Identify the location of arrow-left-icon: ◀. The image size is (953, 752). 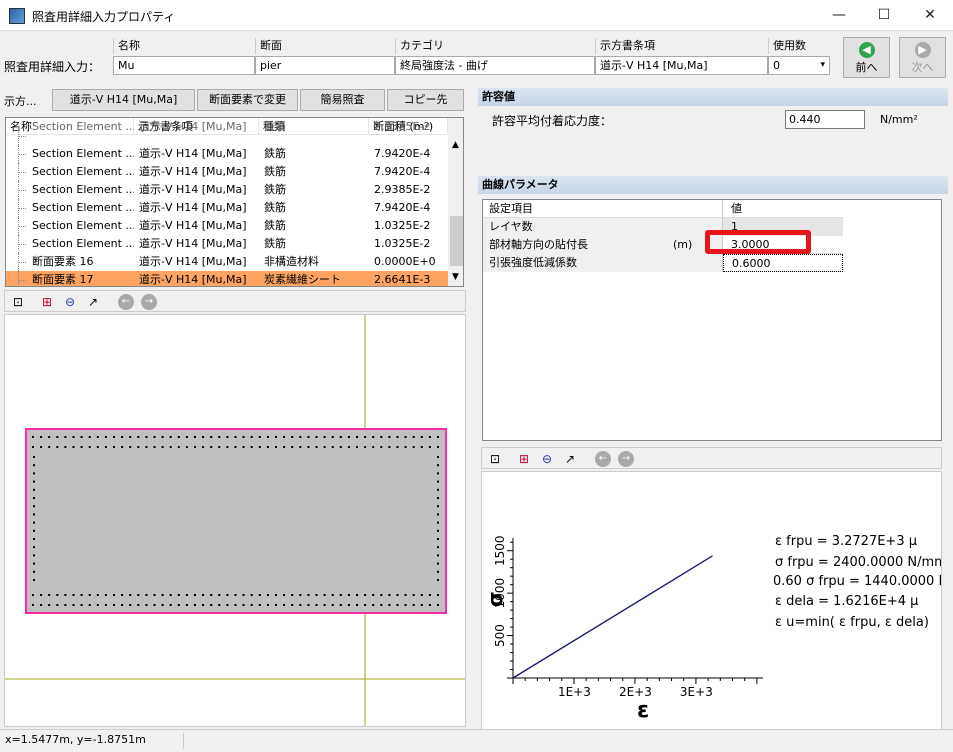
(866, 50).